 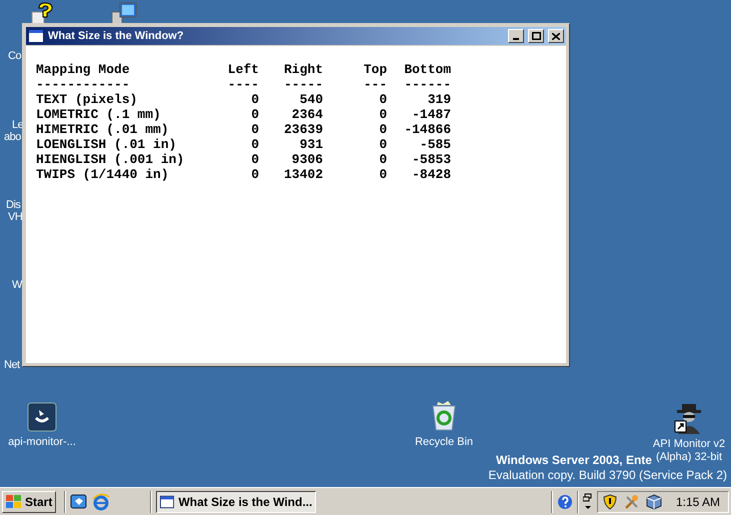 I want to click on table-cell-text: 23639, so click(x=302, y=129).